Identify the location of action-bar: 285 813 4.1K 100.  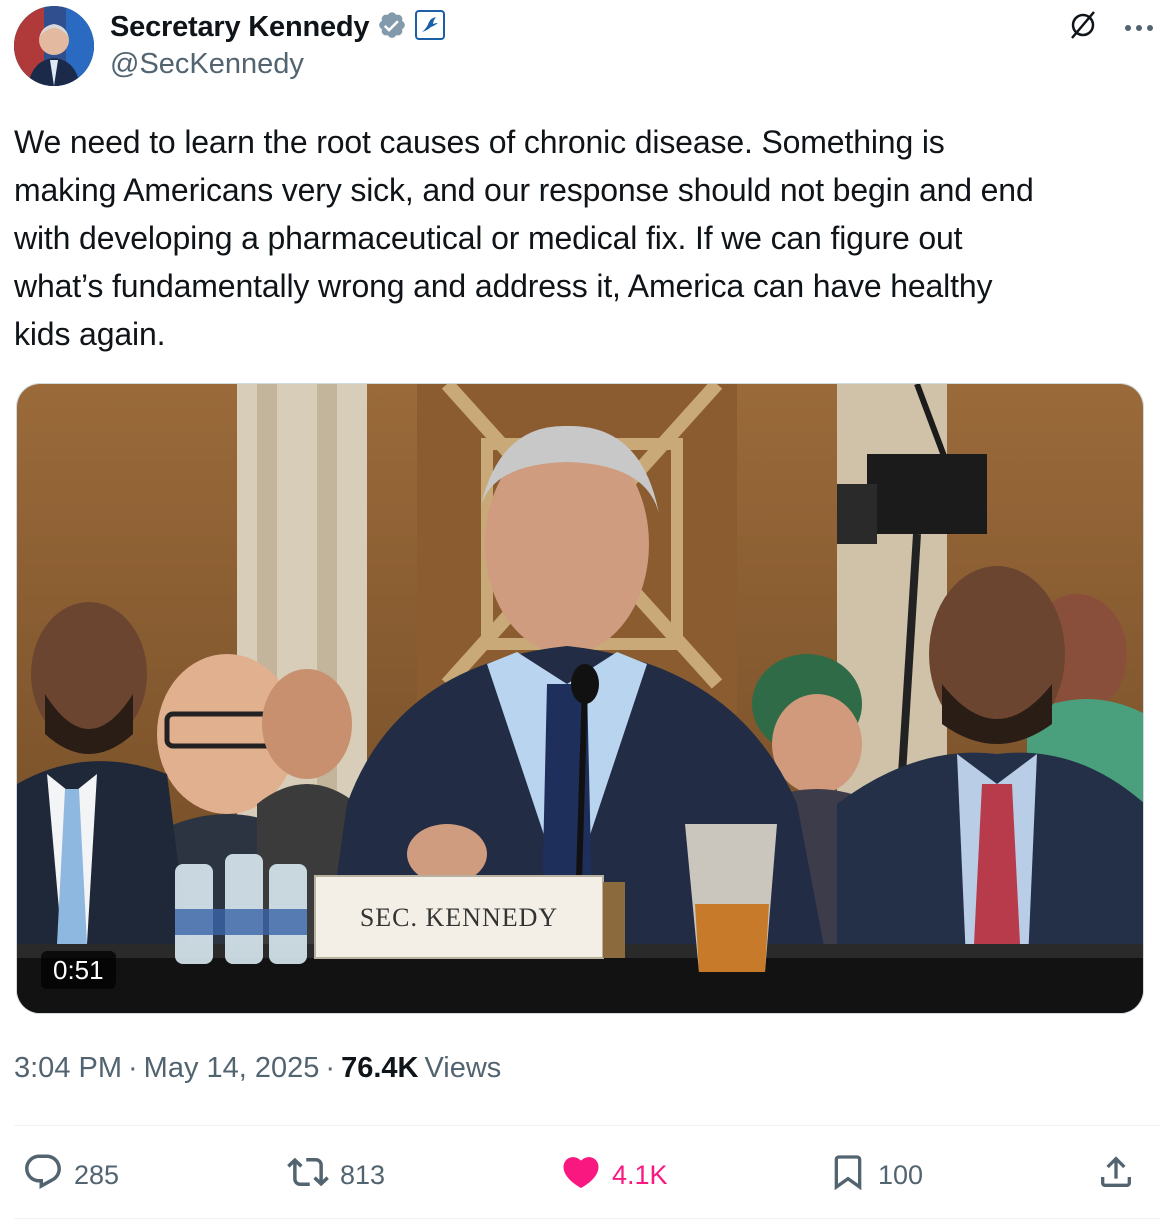
(587, 1175).